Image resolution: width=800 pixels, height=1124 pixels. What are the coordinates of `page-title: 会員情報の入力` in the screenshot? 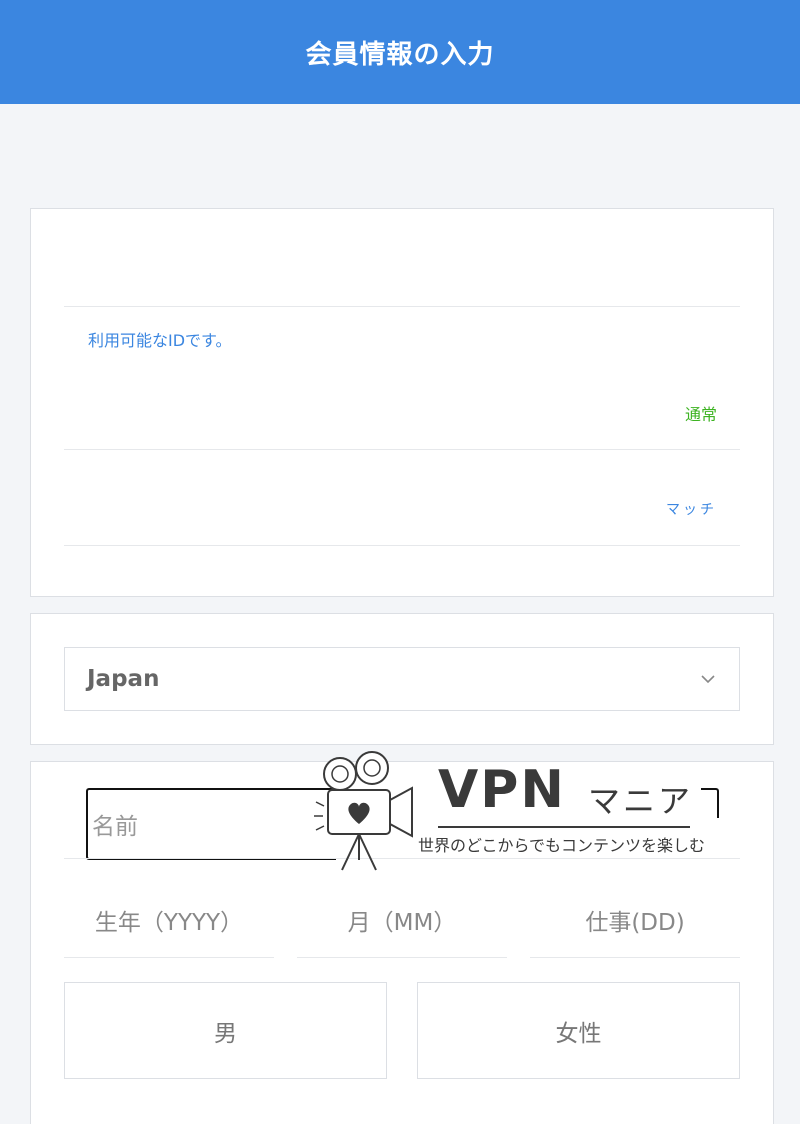 It's located at (400, 54).